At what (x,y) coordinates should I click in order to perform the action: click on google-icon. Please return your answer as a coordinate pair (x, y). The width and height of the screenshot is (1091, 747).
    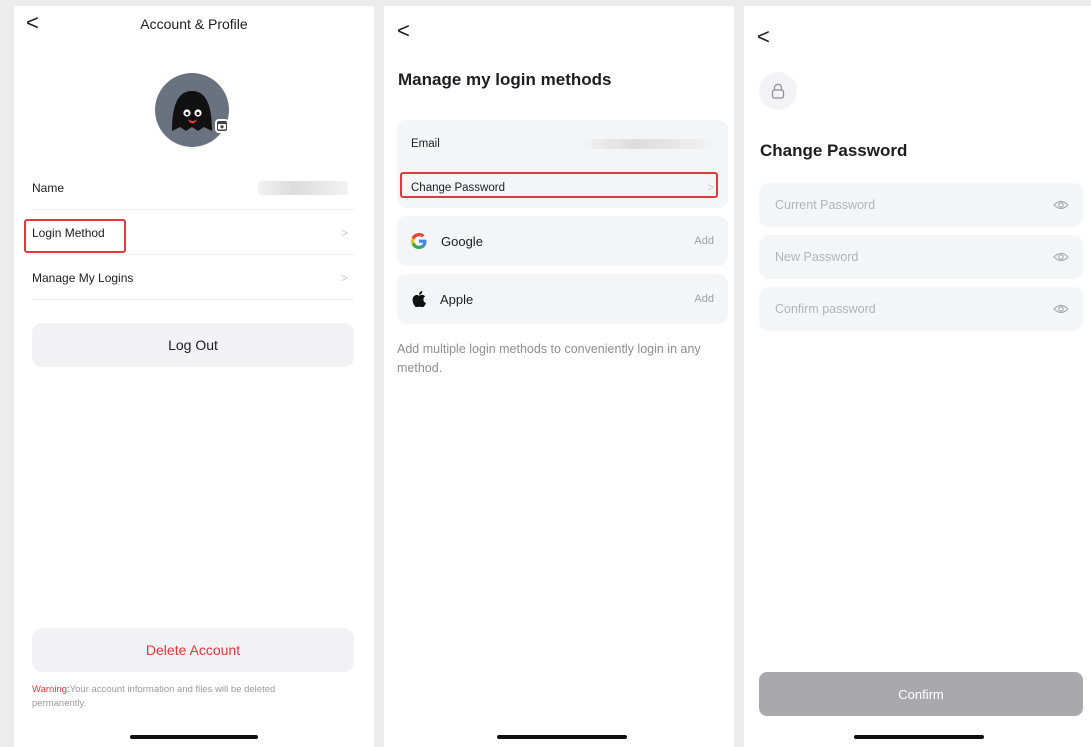
    Looking at the image, I should click on (419, 241).